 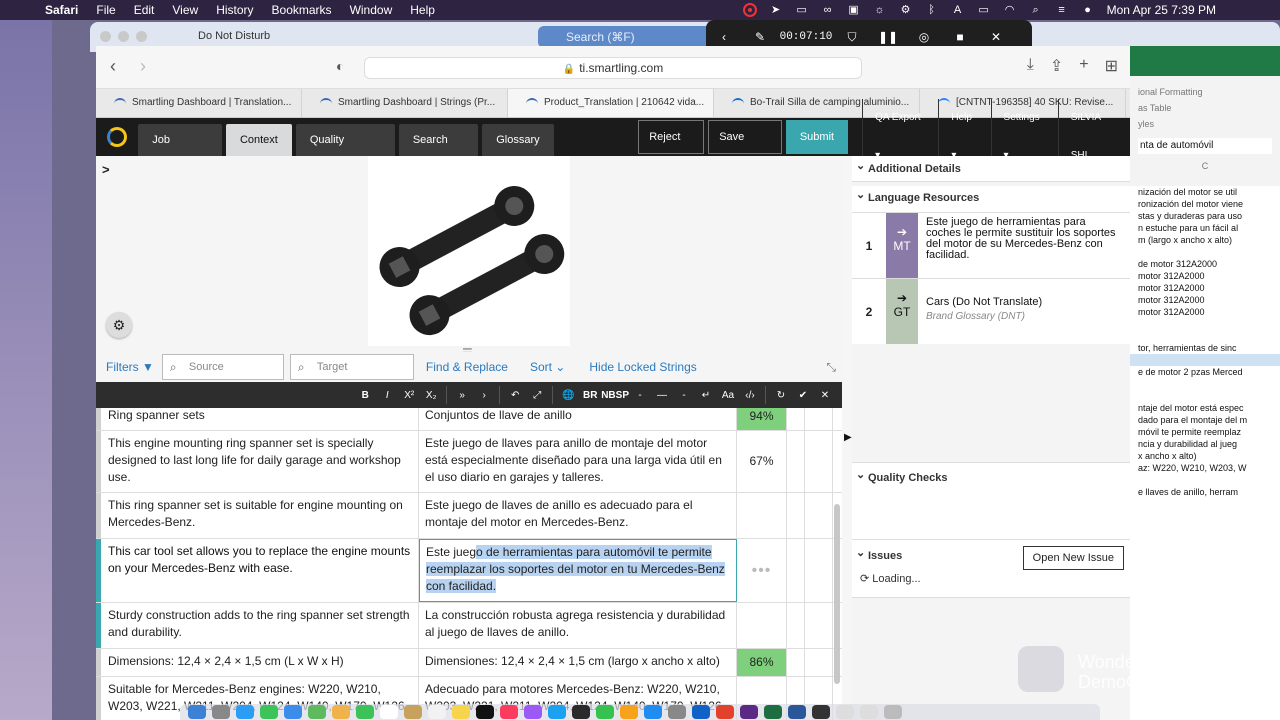 I want to click on forward-icon: ›, so click(x=143, y=66).